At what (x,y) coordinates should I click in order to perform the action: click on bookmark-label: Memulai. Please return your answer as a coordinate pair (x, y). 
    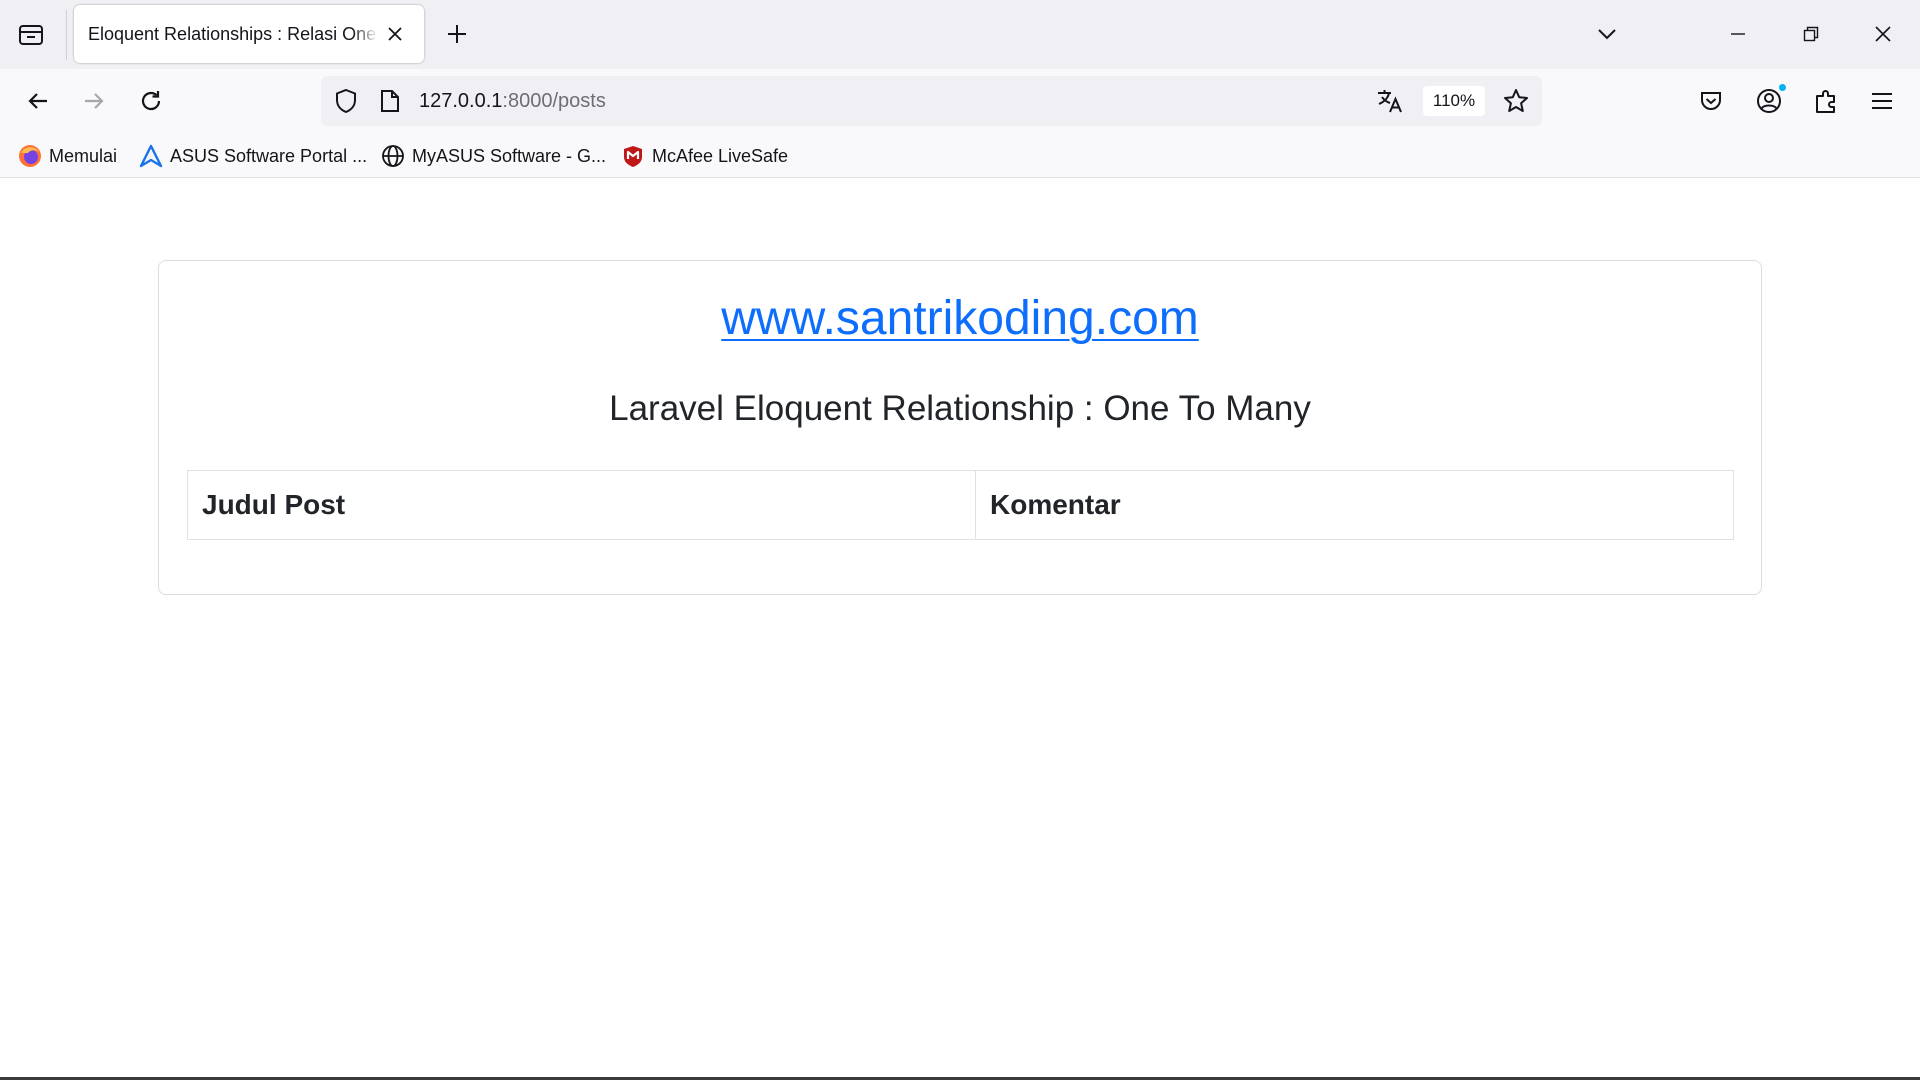
    Looking at the image, I should click on (83, 155).